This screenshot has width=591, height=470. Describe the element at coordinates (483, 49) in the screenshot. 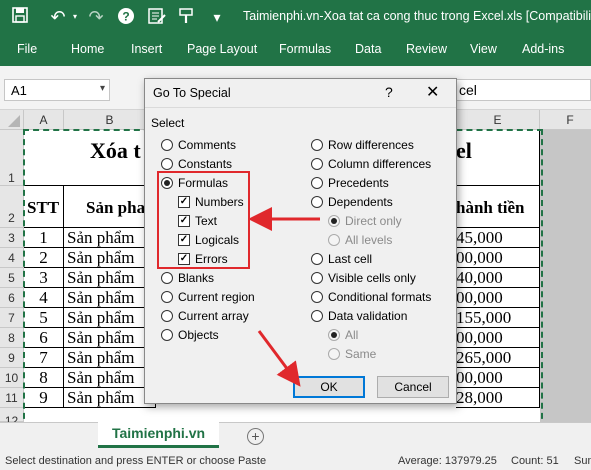

I see `tab-view: View` at that location.